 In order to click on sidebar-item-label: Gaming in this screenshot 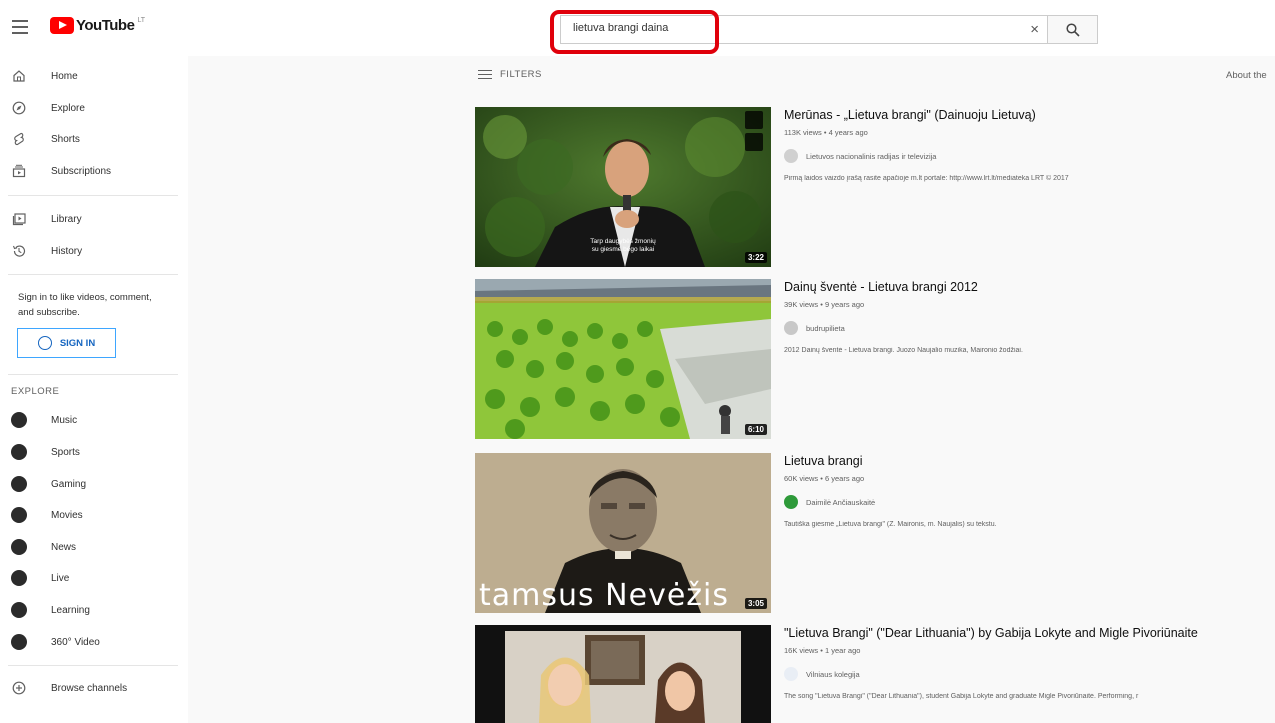, I will do `click(69, 484)`.